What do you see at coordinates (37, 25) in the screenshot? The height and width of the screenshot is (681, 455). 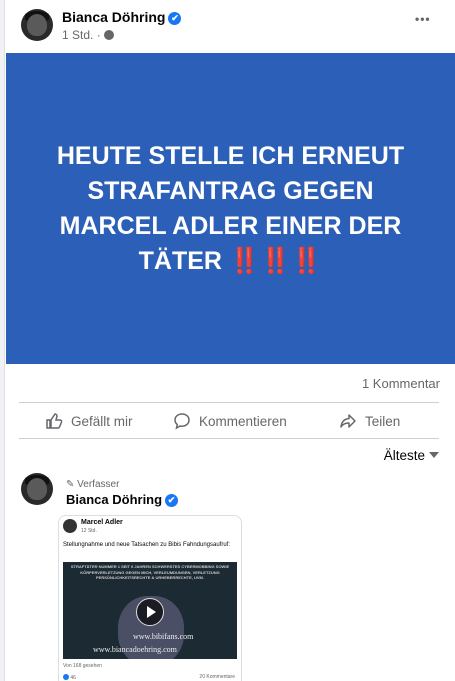 I see `author-avatar` at bounding box center [37, 25].